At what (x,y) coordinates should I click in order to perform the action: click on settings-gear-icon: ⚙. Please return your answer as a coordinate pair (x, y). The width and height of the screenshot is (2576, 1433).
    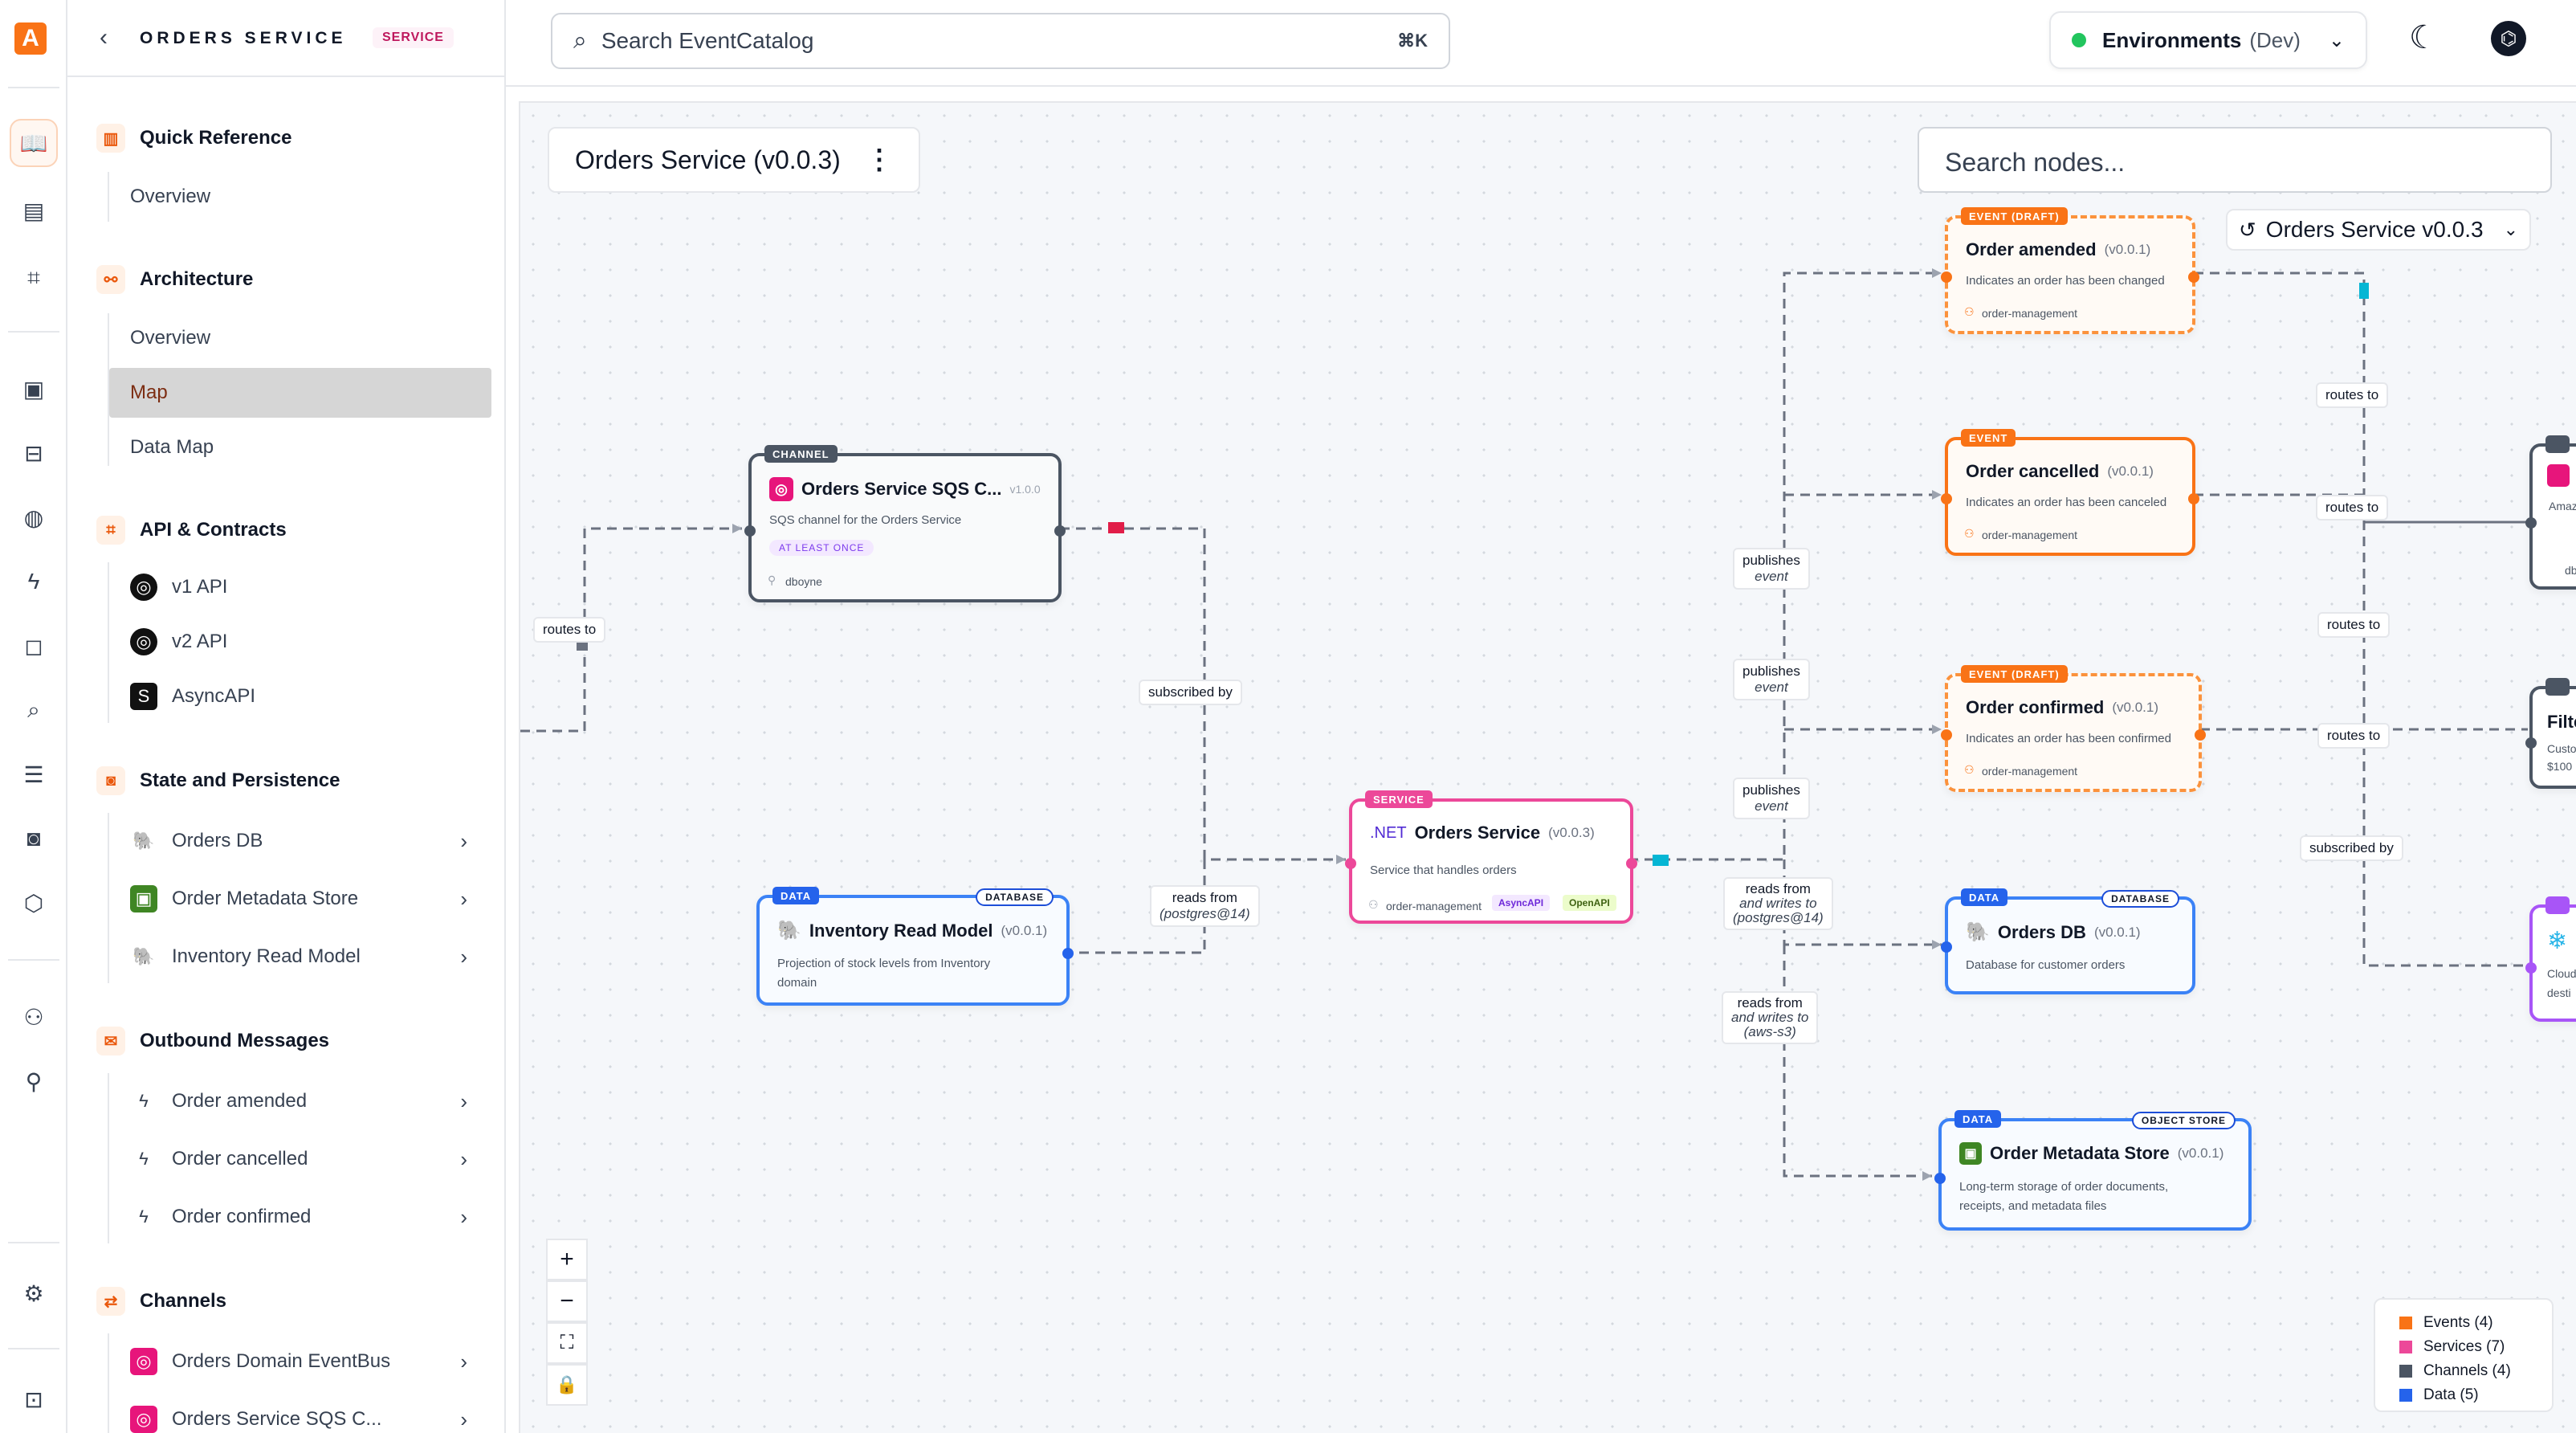
    Looking at the image, I should click on (34, 1293).